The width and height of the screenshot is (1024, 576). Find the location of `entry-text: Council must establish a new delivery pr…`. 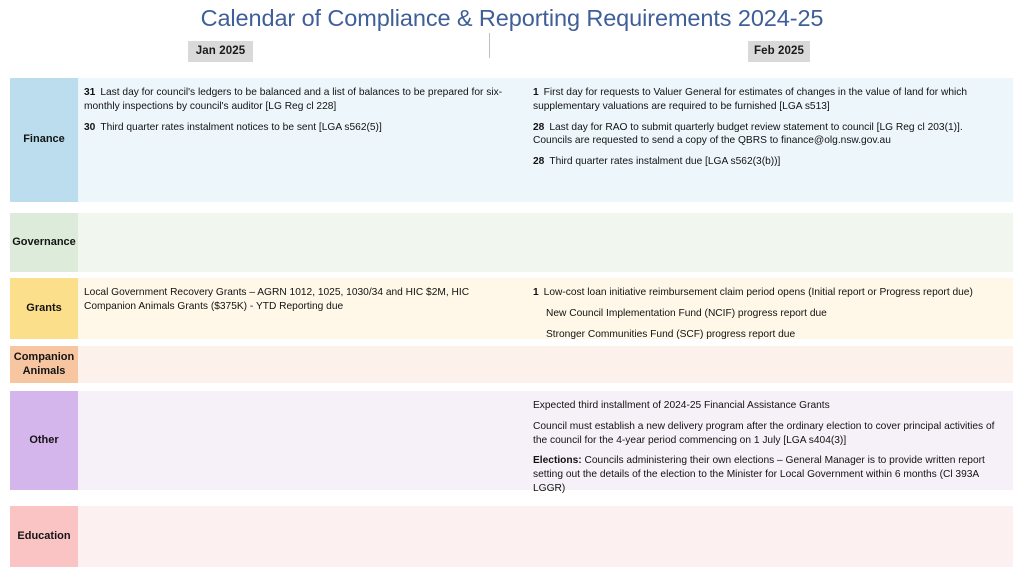

entry-text: Council must establish a new delivery pr… is located at coordinates (764, 433).